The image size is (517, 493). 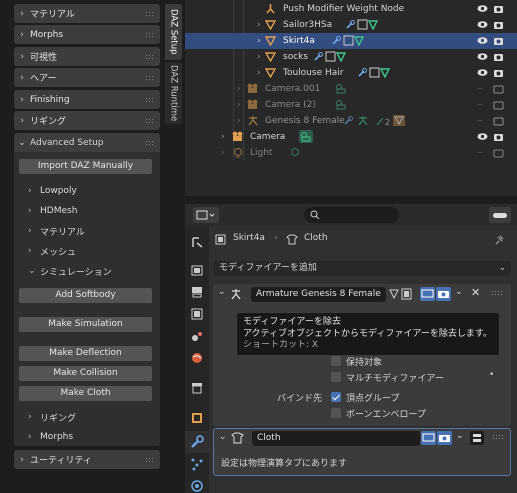 What do you see at coordinates (318, 294) in the screenshot?
I see `modifier-name-field: Armature Genesis 8 Female` at bounding box center [318, 294].